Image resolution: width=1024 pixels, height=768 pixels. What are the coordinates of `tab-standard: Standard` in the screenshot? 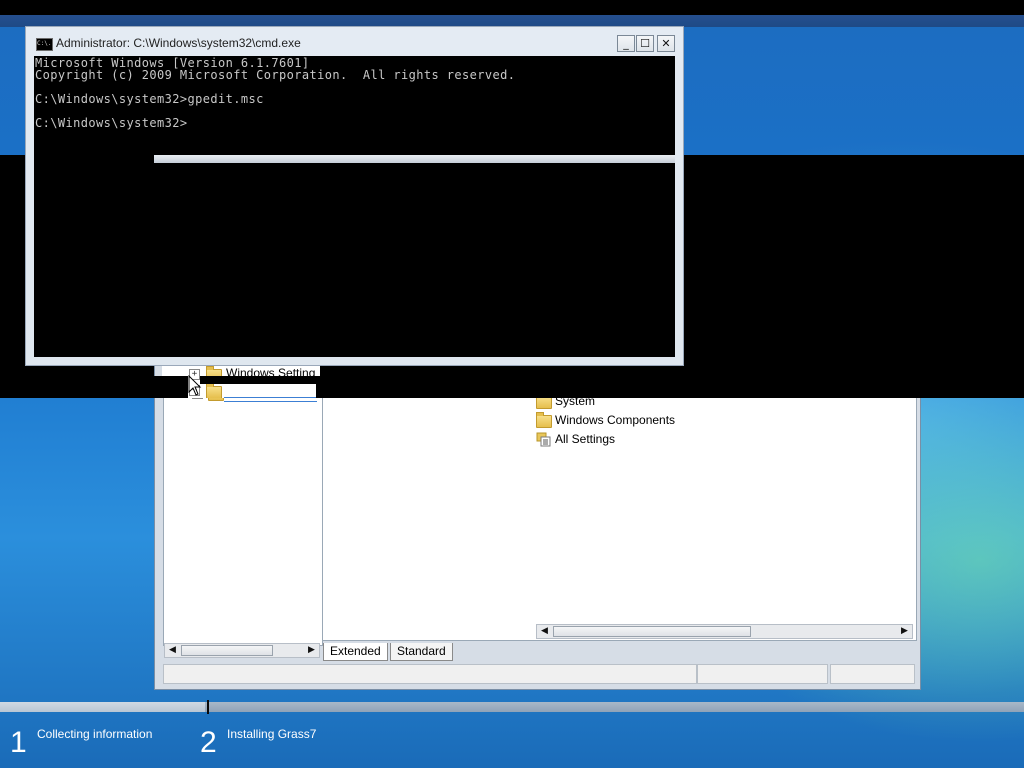 It's located at (421, 652).